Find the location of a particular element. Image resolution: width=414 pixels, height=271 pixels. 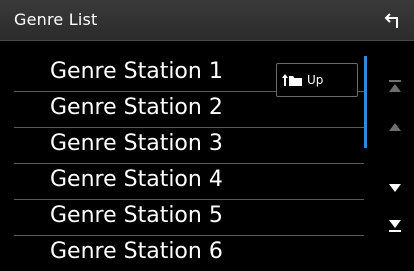

double-down-arrow-icon is located at coordinates (395, 227).